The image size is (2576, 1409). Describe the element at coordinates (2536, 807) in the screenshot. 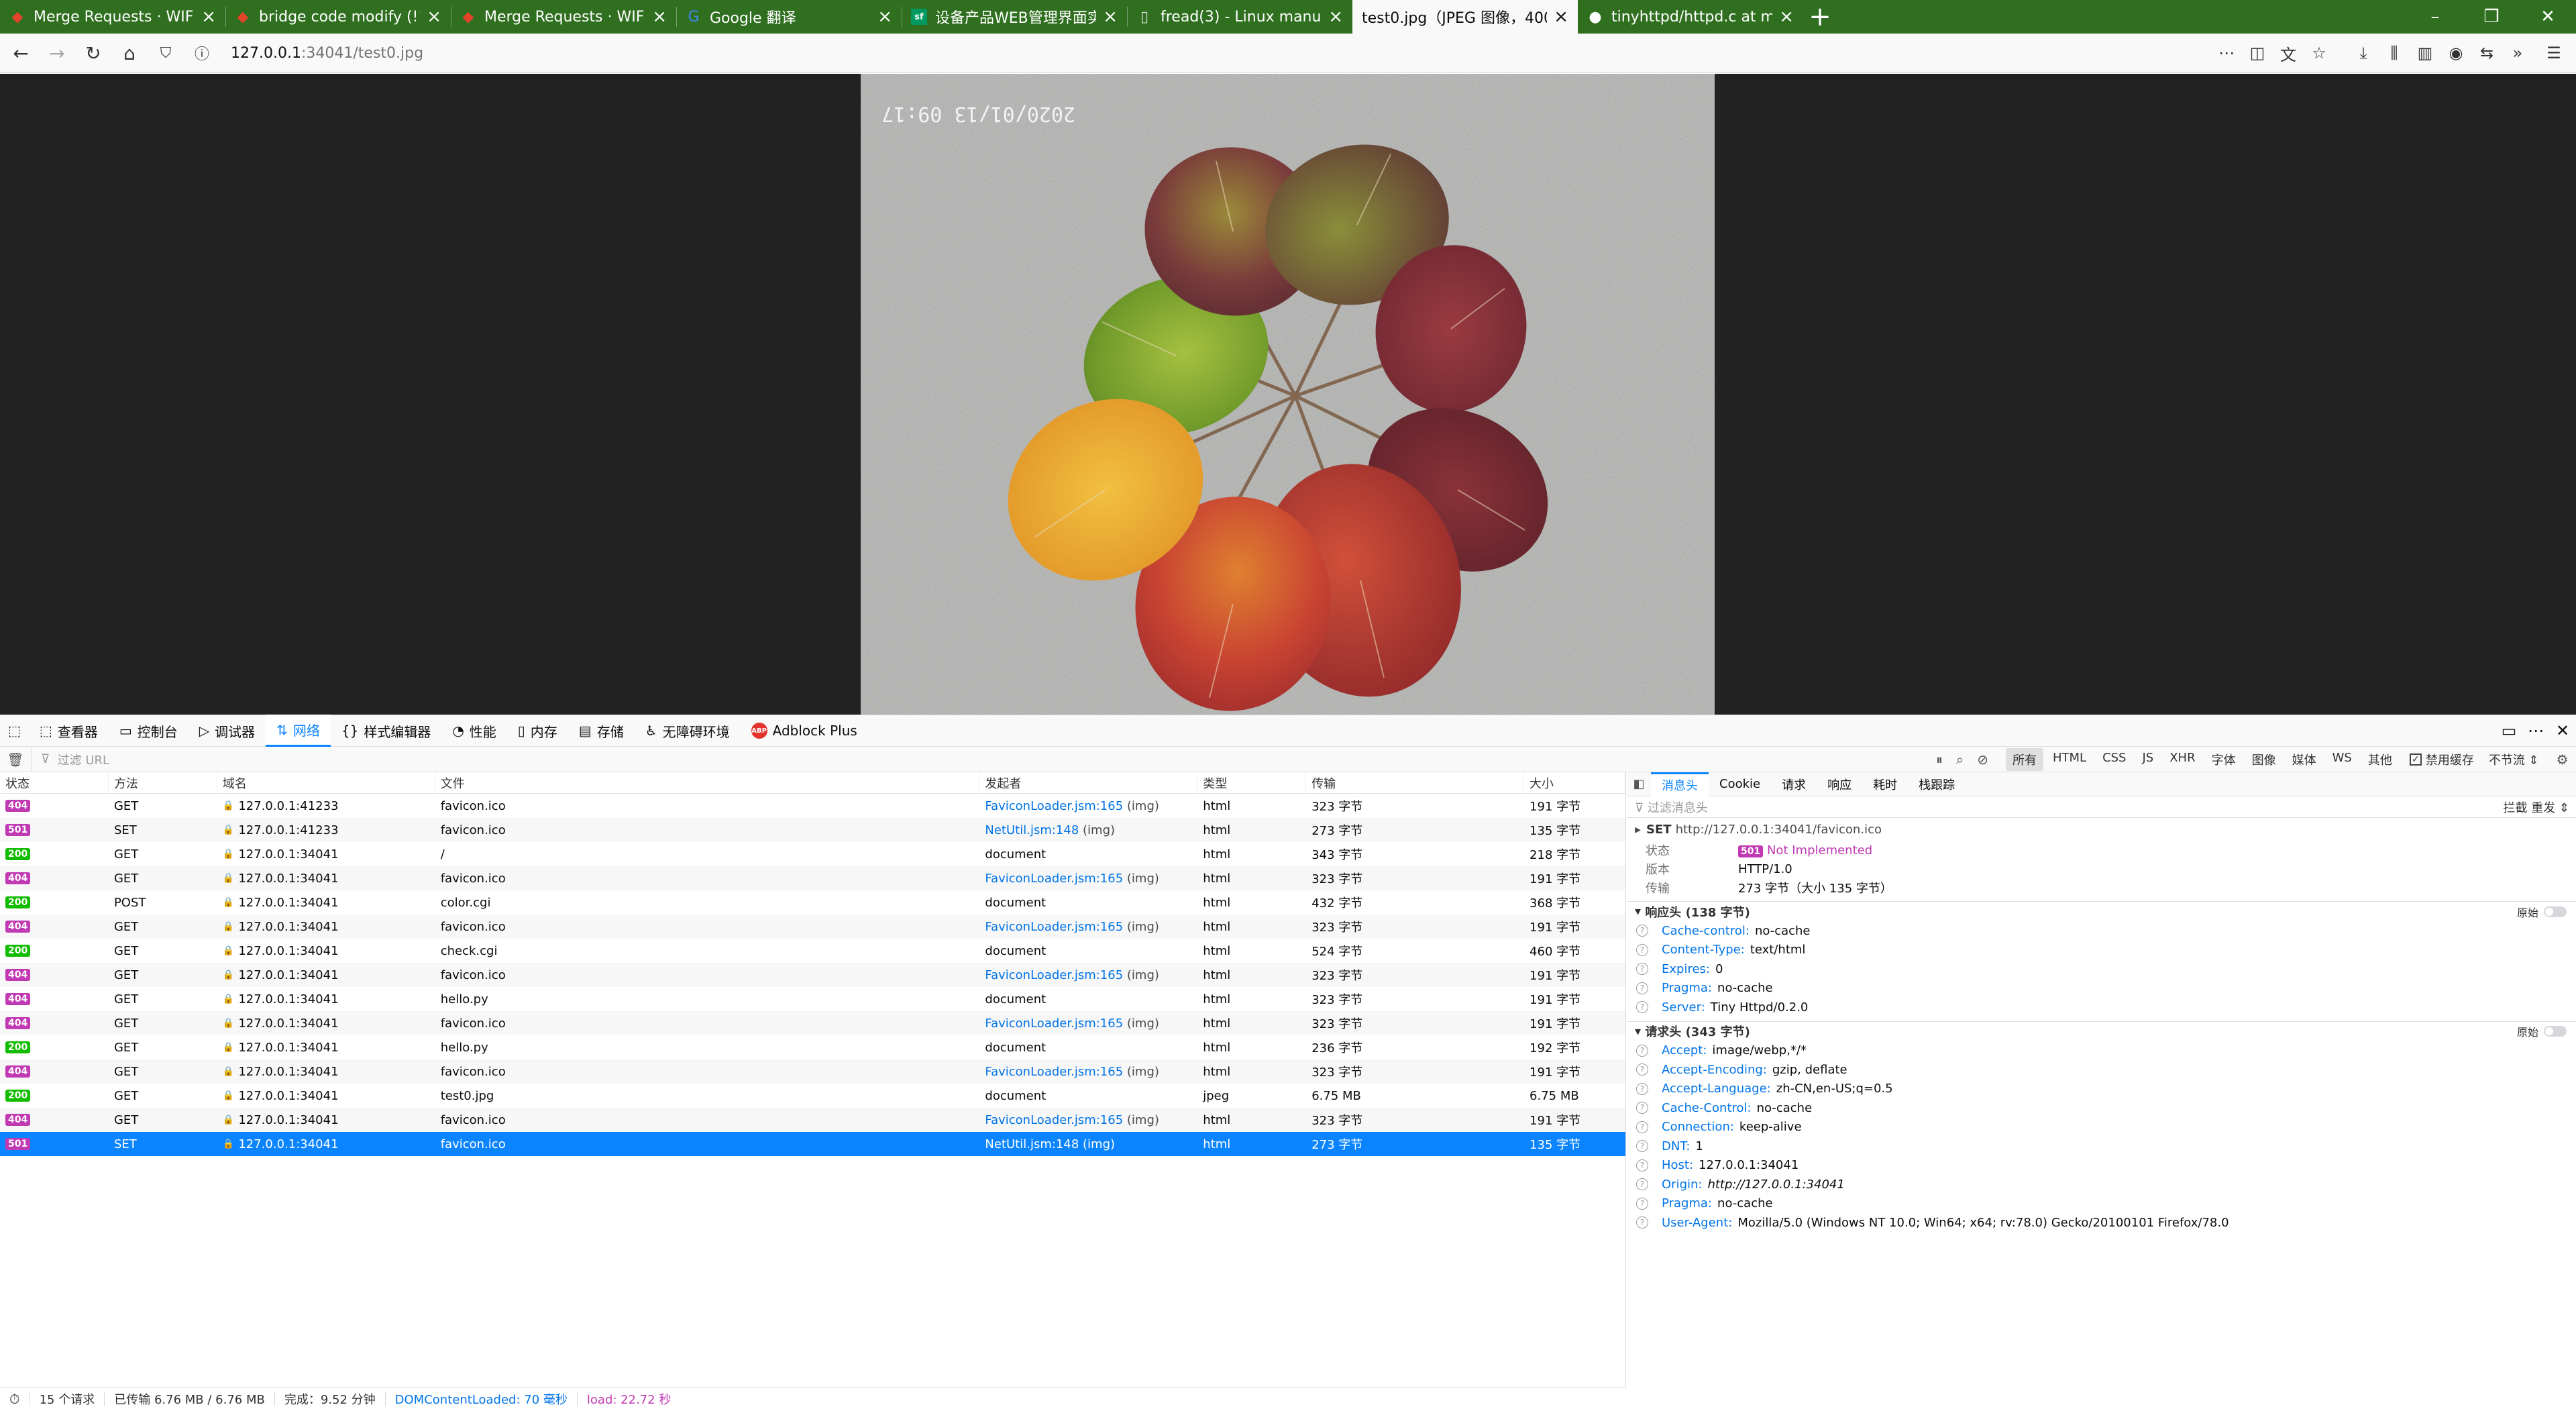

I see `block-resend-actions: 拦截 重发 ⇕` at that location.